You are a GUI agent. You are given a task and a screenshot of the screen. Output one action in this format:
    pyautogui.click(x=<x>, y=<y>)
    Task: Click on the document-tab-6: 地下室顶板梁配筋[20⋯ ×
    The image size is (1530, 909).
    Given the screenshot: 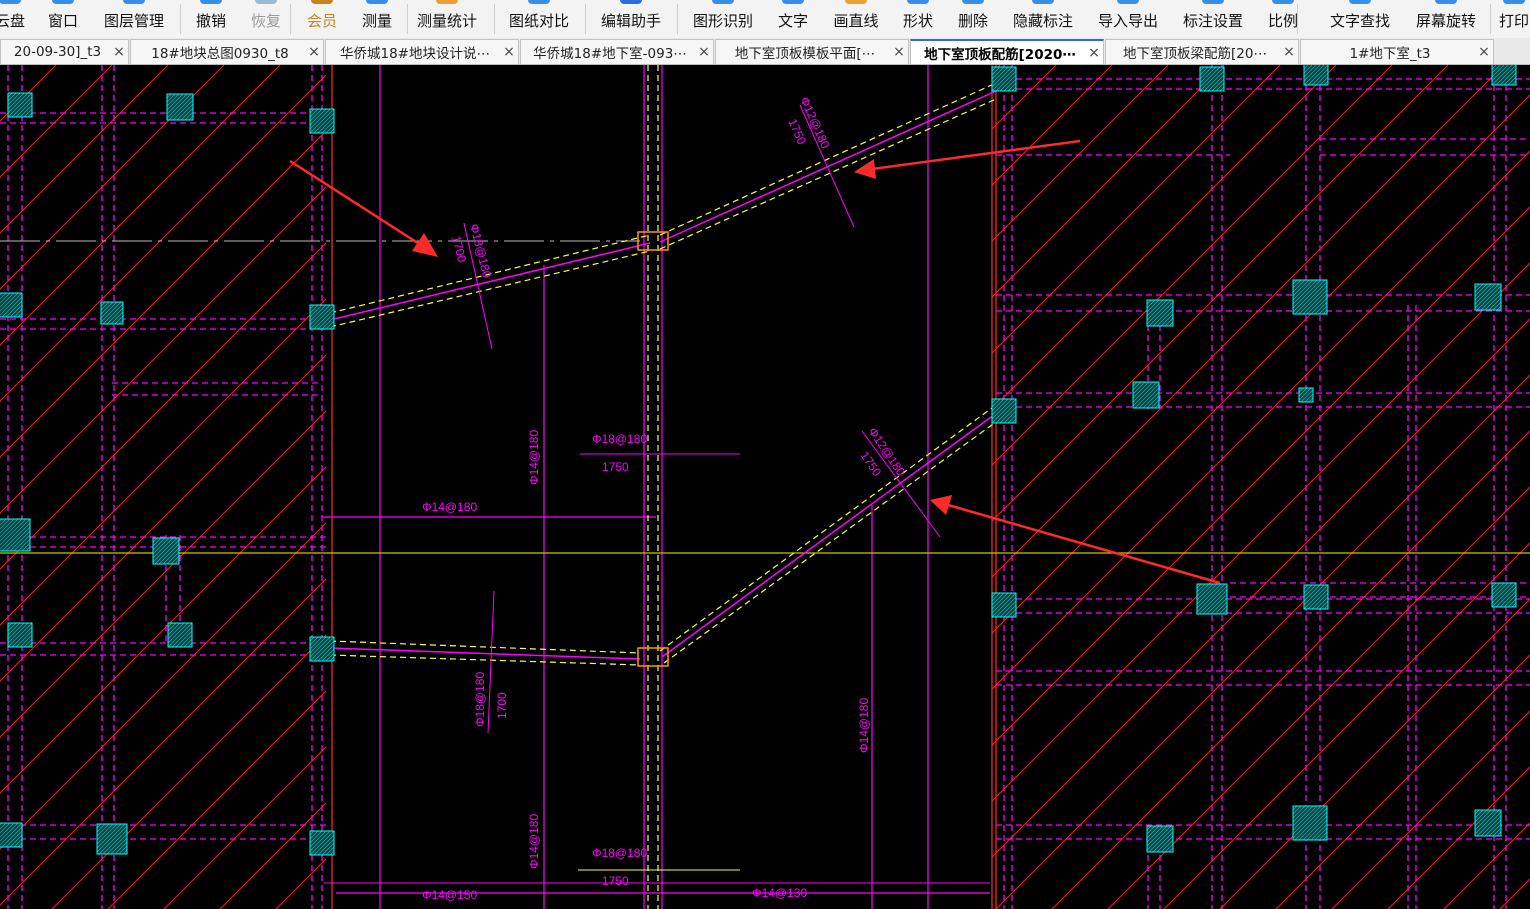 What is the action you would take?
    pyautogui.click(x=1202, y=51)
    